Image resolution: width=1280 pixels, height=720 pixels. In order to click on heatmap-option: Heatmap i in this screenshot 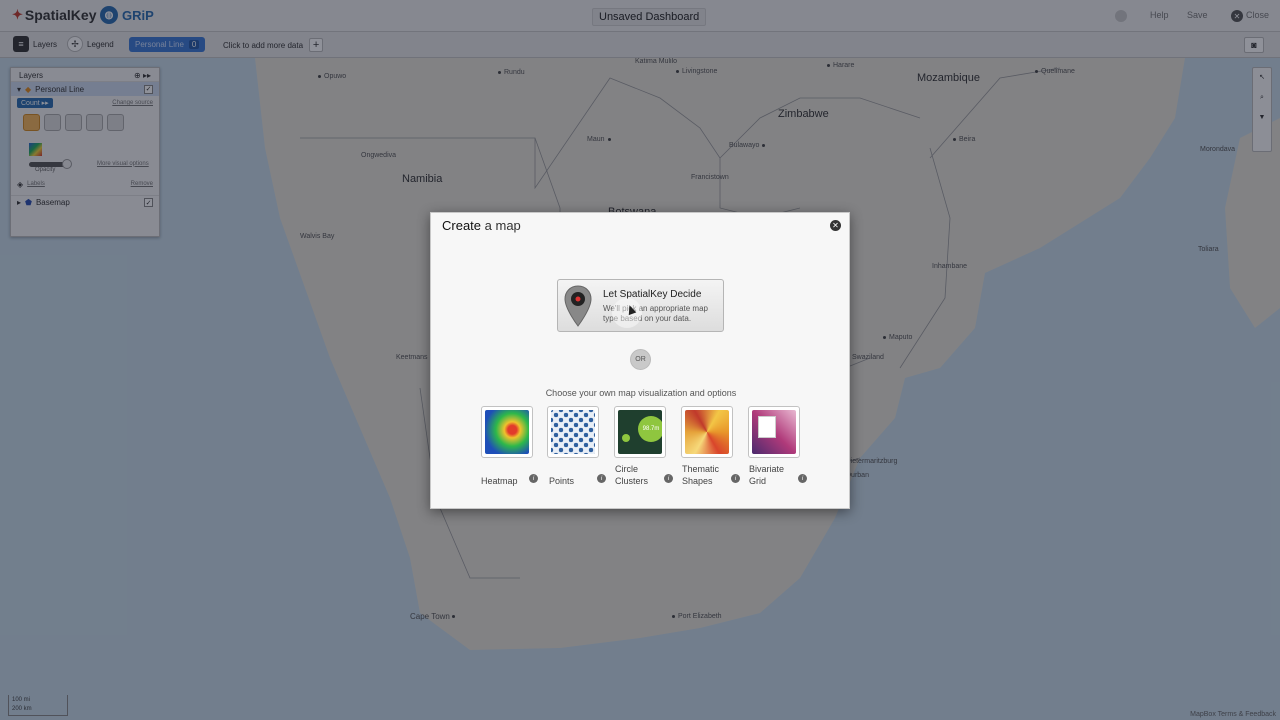, I will do `click(509, 446)`.